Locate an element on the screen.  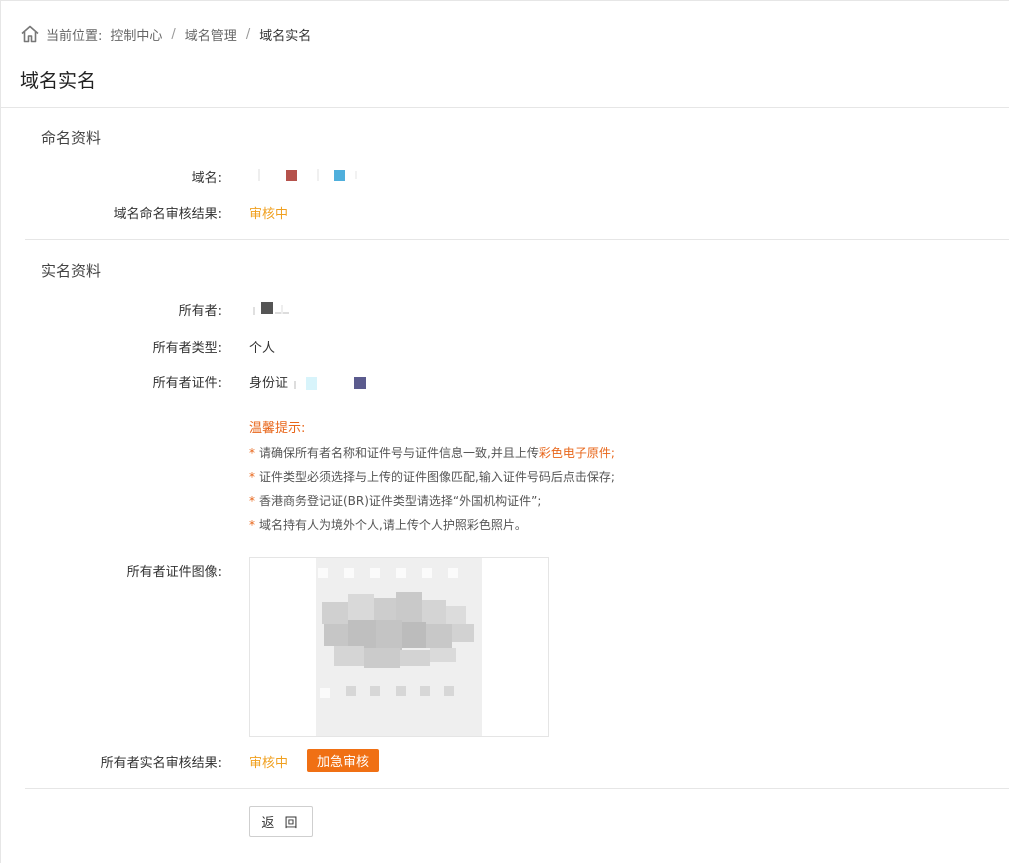
owner-cert-label: 所有者证件: is located at coordinates (187, 383).